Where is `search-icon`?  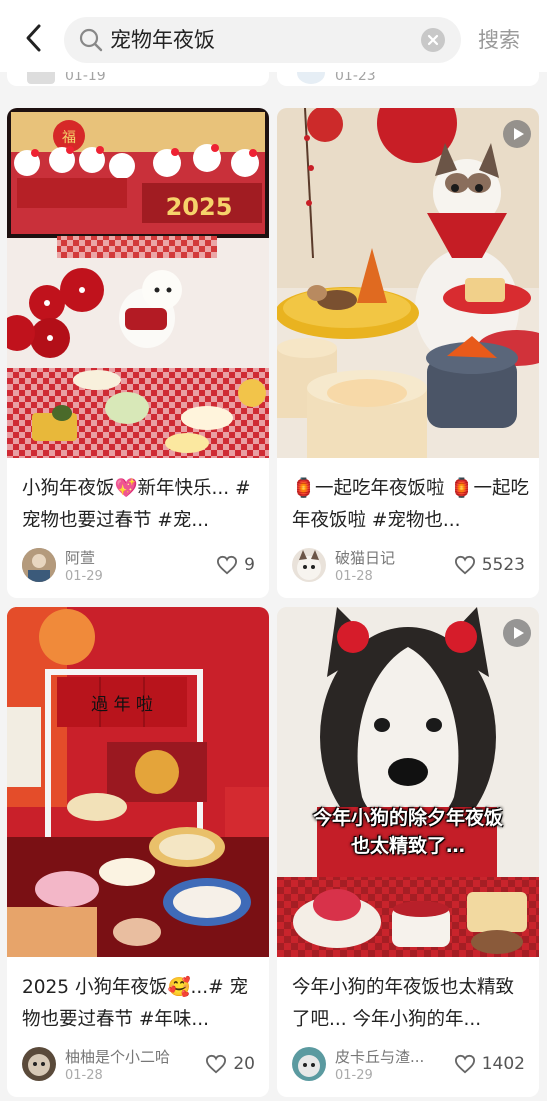 search-icon is located at coordinates (91, 40).